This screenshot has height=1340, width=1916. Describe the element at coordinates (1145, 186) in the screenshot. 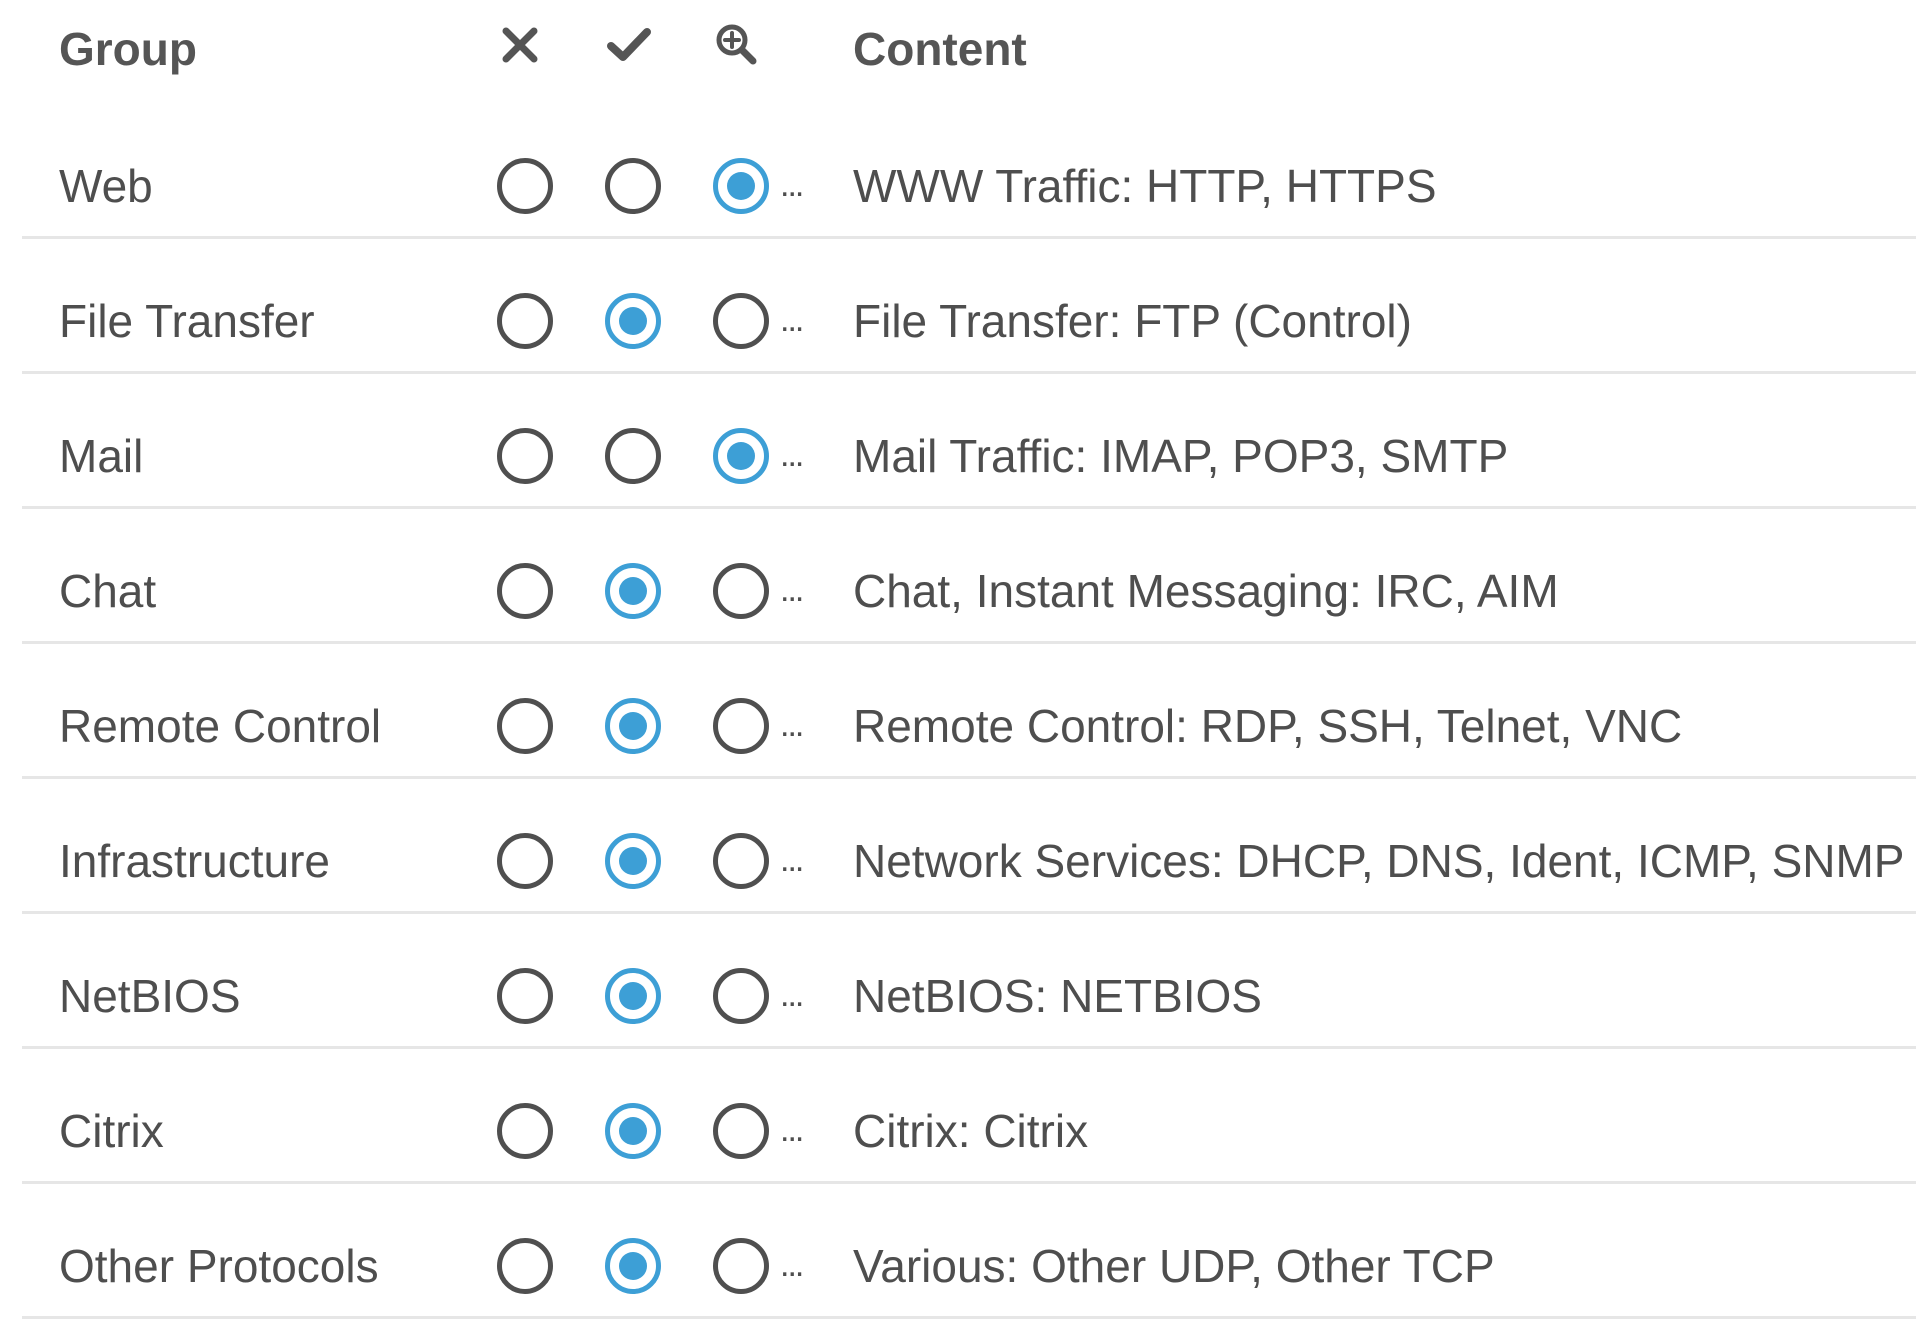

I see `group-content: WWW Traffic: HTTP, HTTPS` at that location.